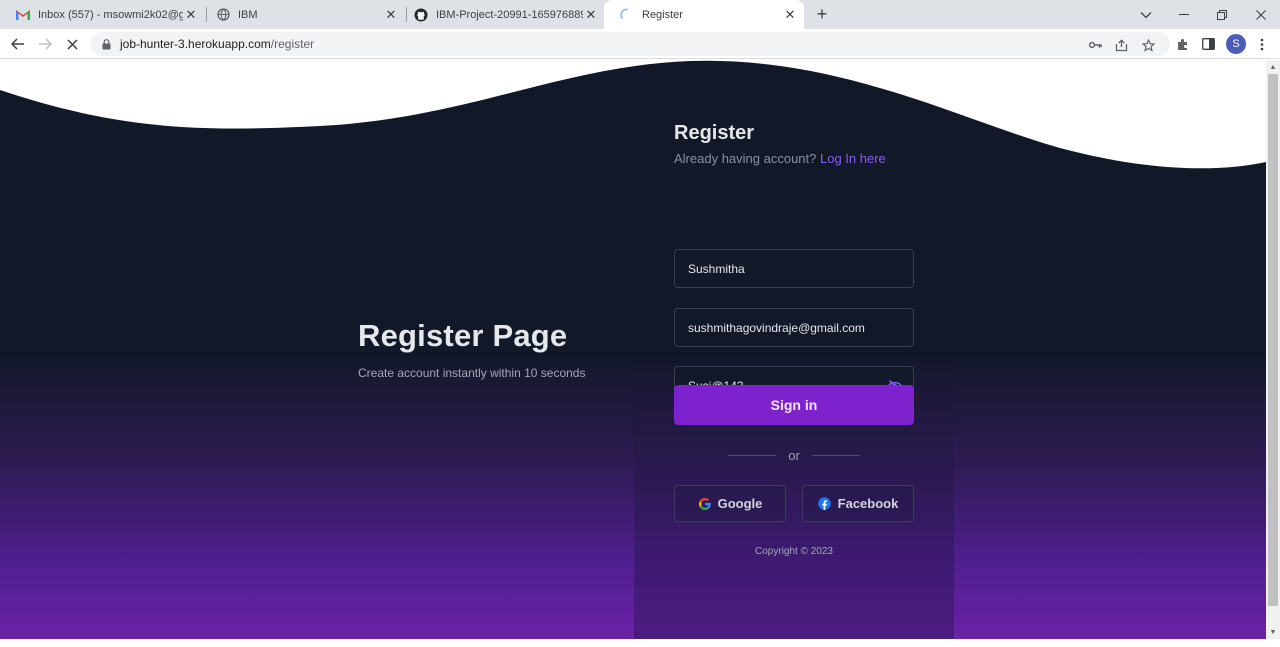 The height and width of the screenshot is (647, 1280). I want to click on divider-text: or, so click(794, 455).